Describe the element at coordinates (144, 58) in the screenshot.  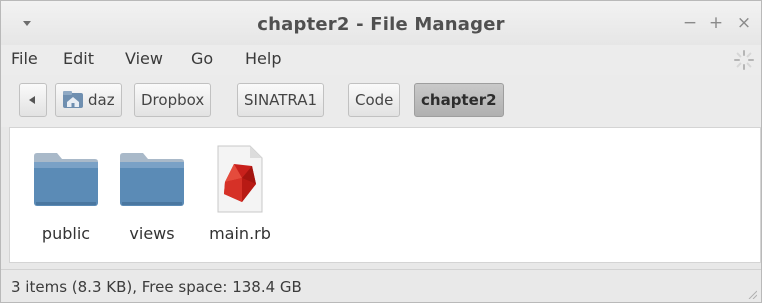
I see `menu-view: View` at that location.